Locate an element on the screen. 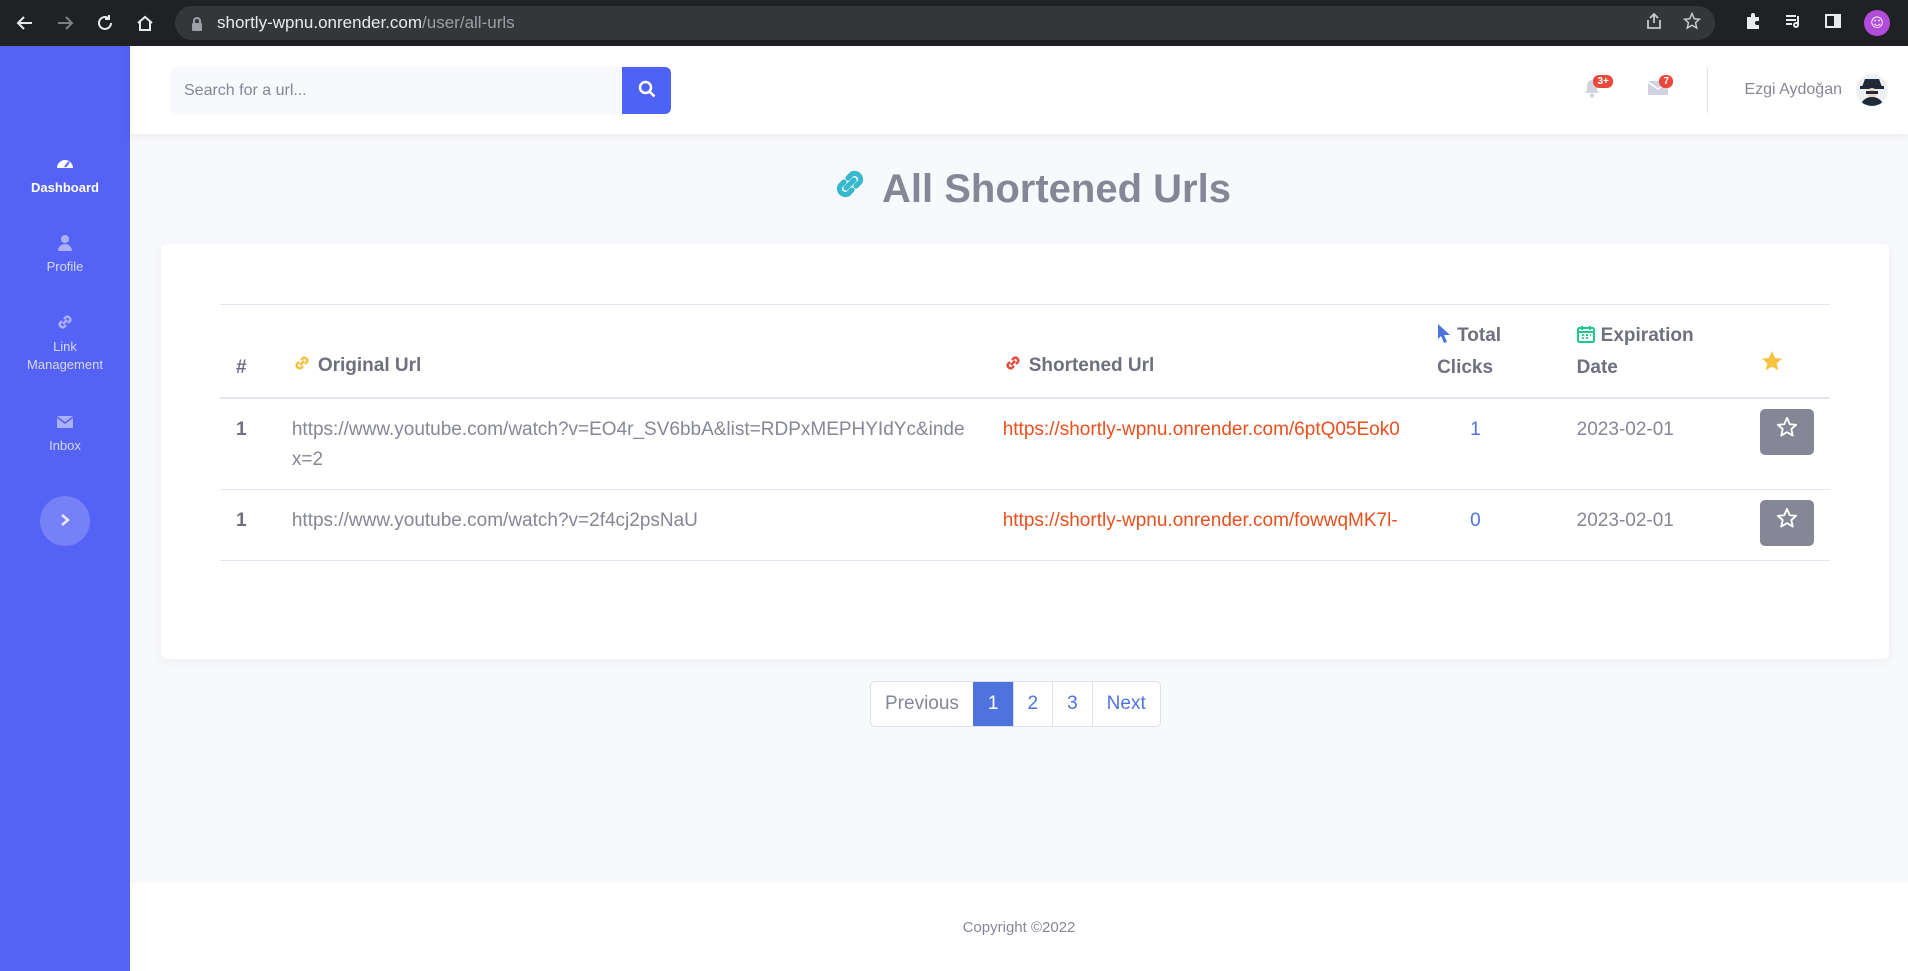 The image size is (1908, 971). bookmark-star-icon is located at coordinates (1692, 23).